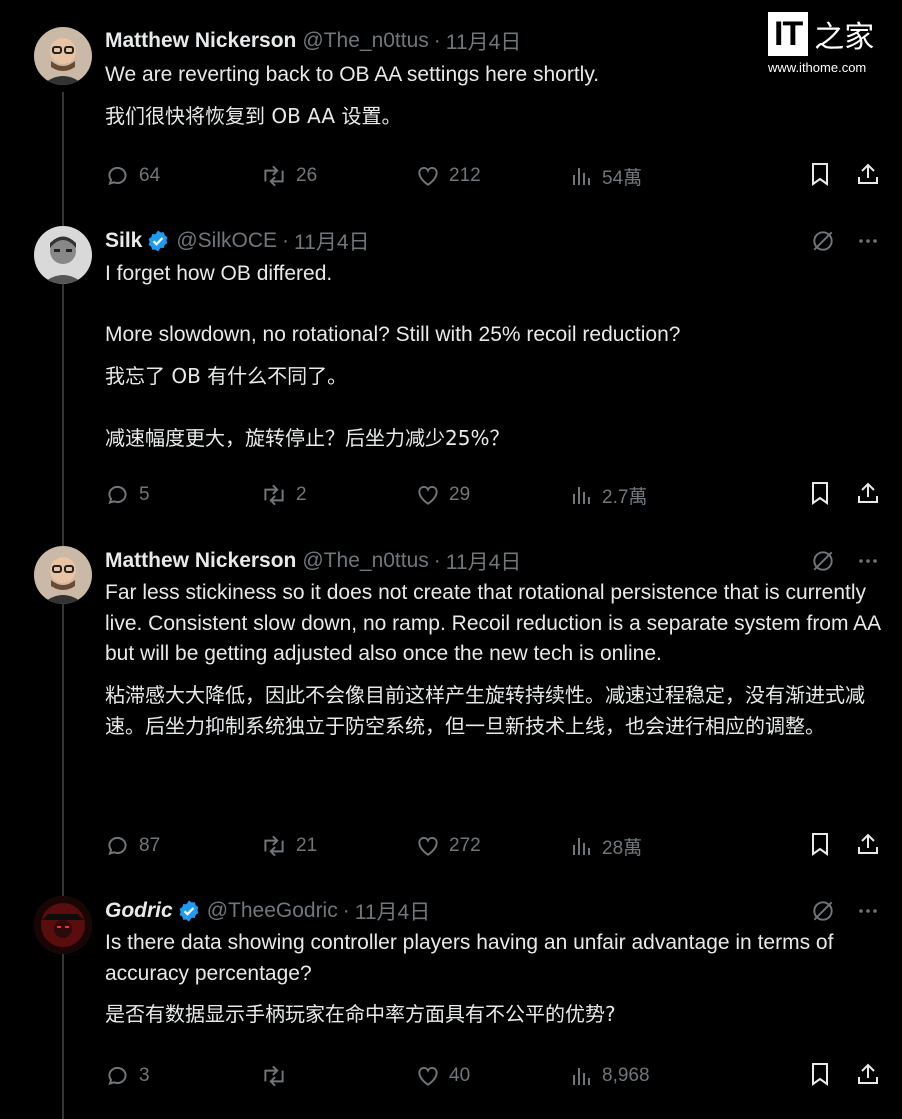 This screenshot has height=1119, width=902. I want to click on views-button: 2.7萬, so click(647, 495).